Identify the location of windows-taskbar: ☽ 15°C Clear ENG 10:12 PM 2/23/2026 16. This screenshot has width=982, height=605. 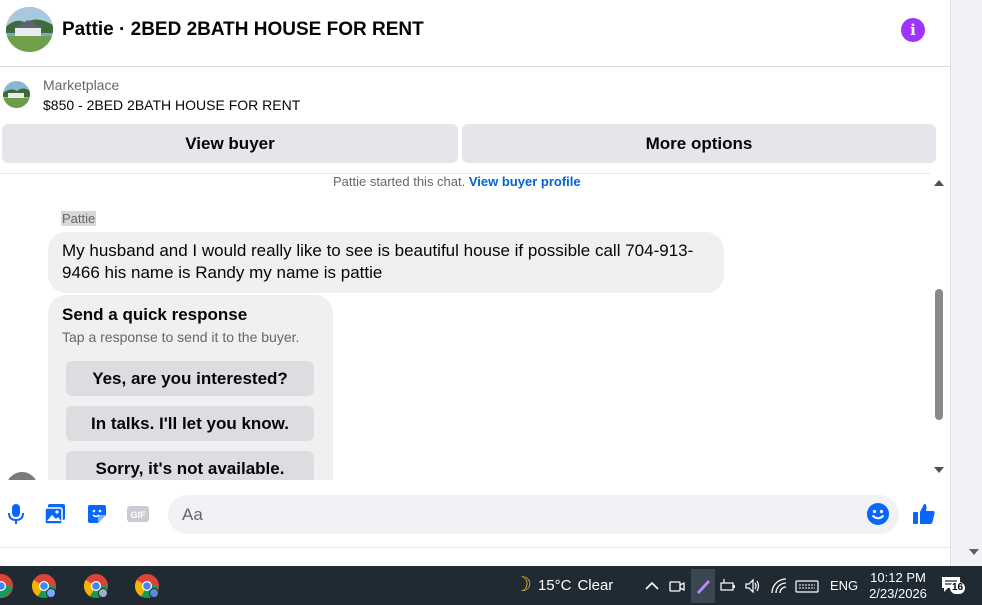
(491, 585).